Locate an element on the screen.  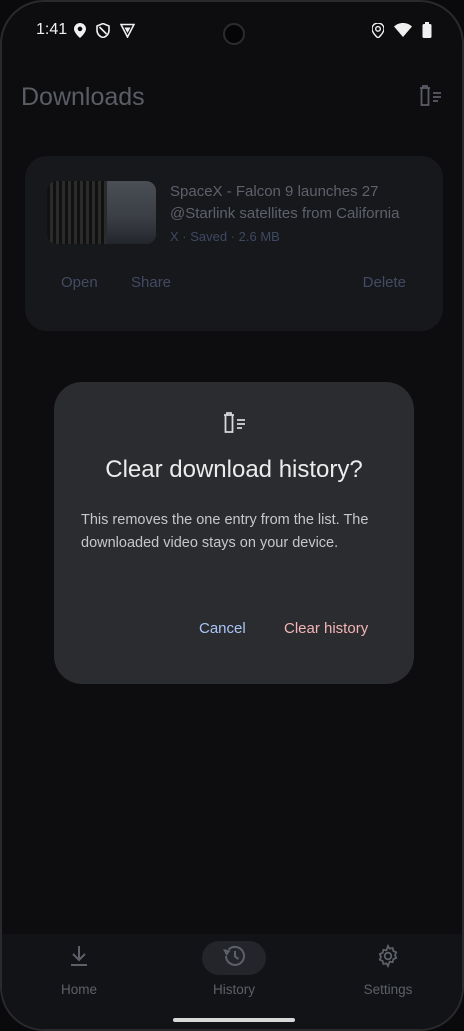
cancel-button: Cancel is located at coordinates (222, 628).